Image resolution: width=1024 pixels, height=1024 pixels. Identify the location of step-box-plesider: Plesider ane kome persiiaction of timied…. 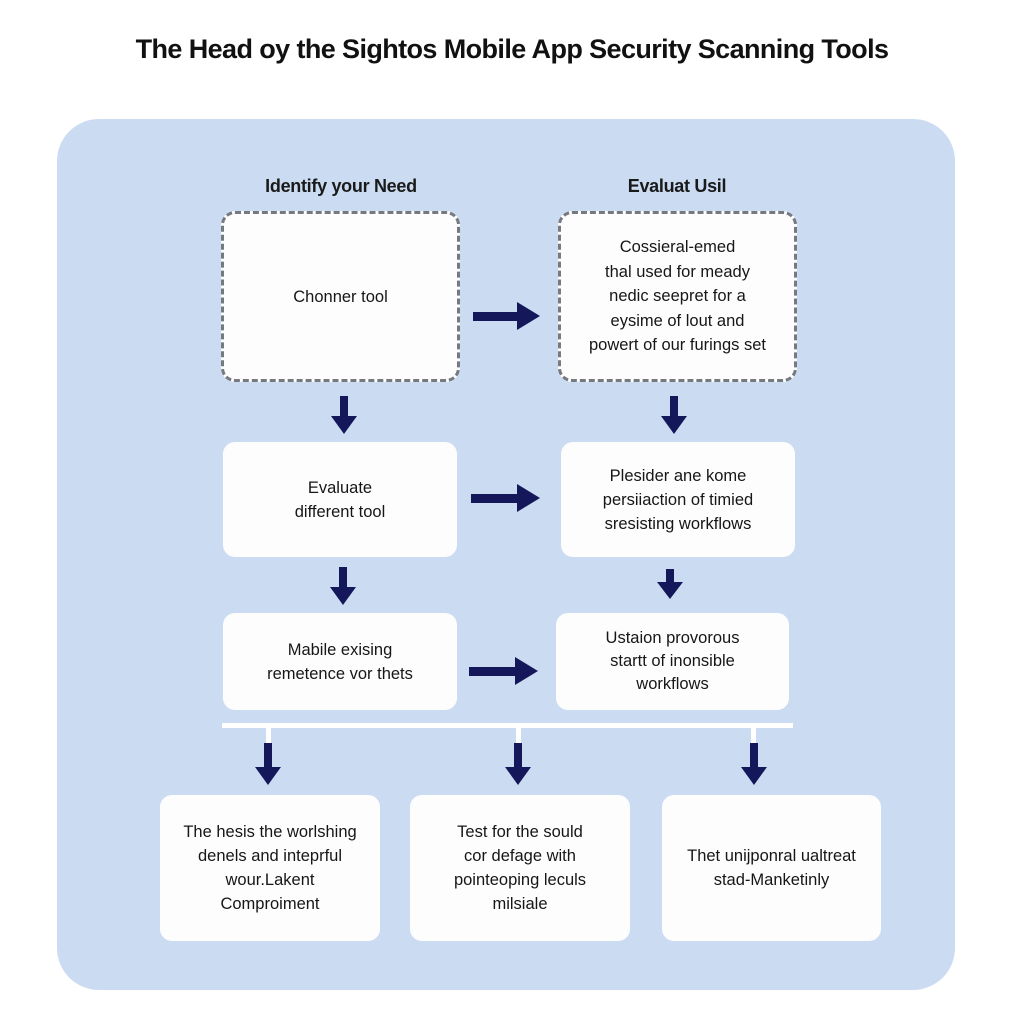
(678, 499).